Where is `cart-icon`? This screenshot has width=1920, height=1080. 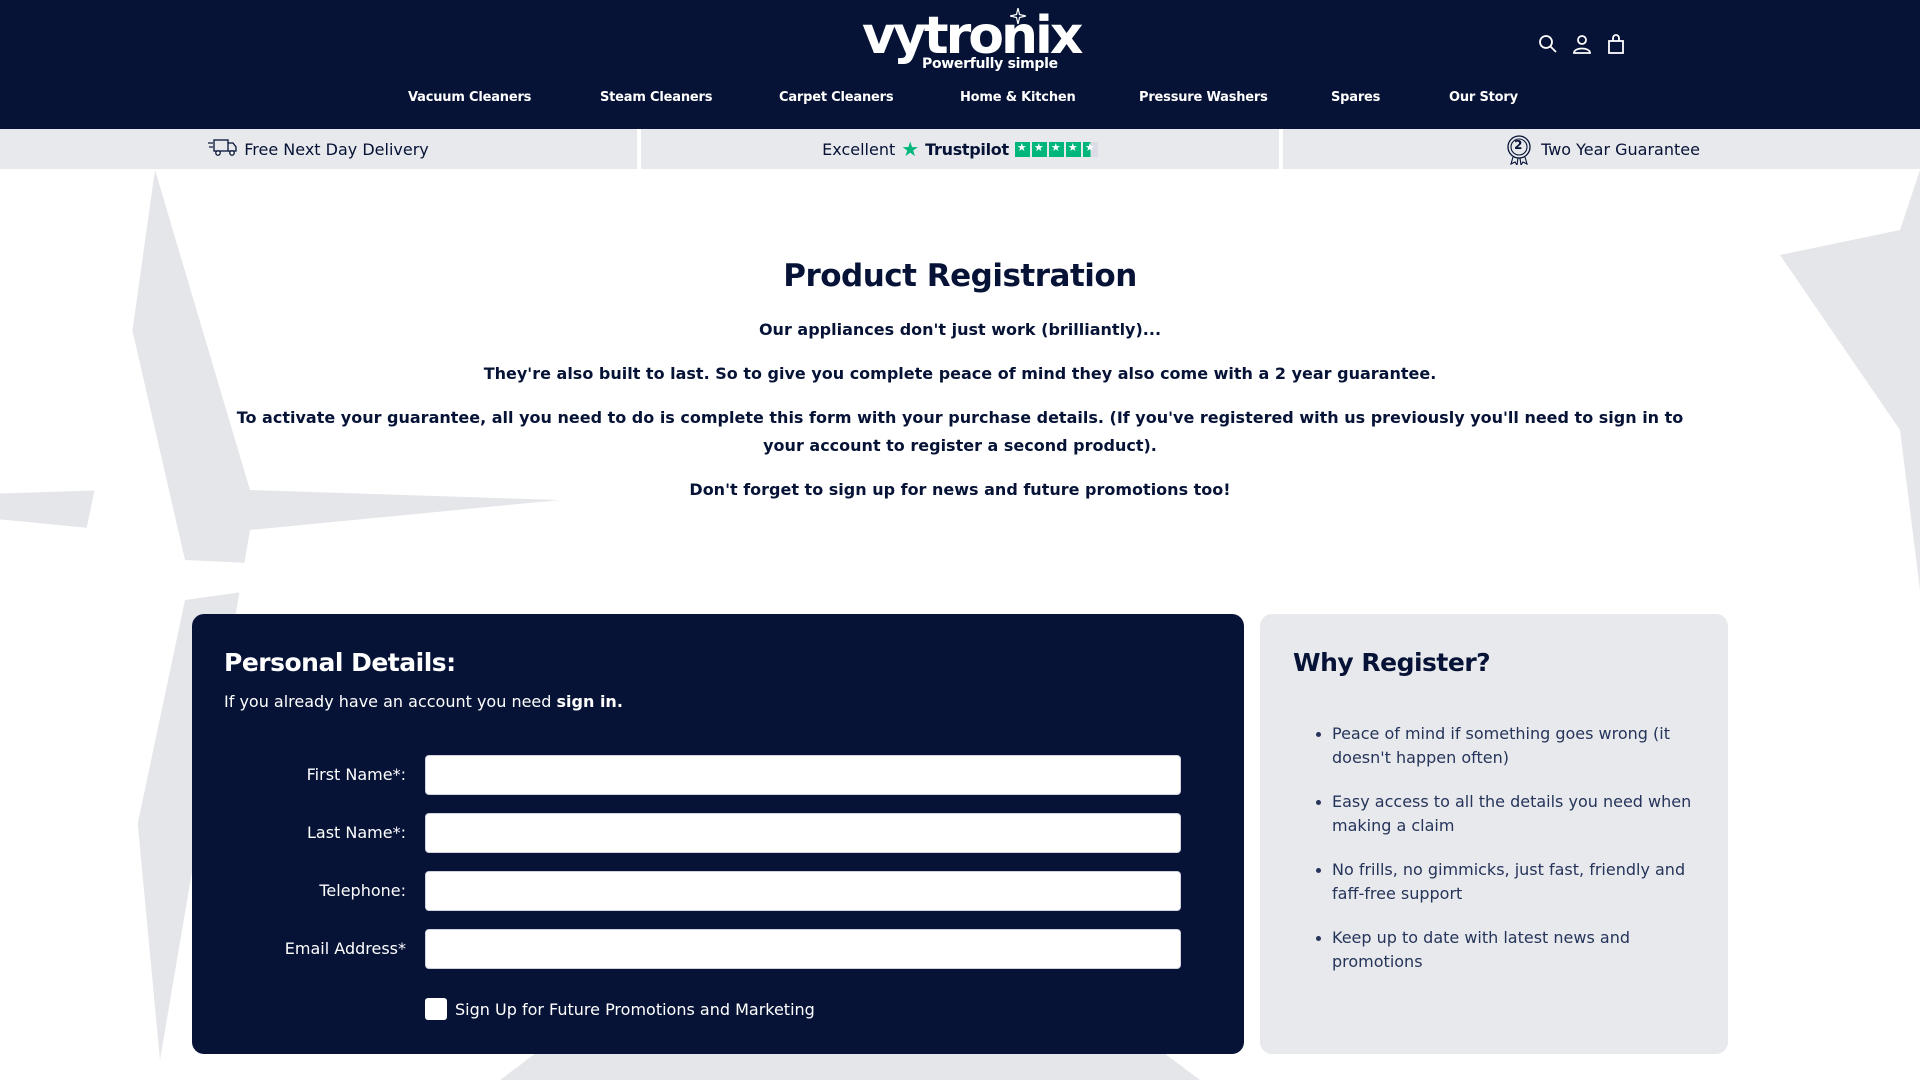
cart-icon is located at coordinates (1616, 44).